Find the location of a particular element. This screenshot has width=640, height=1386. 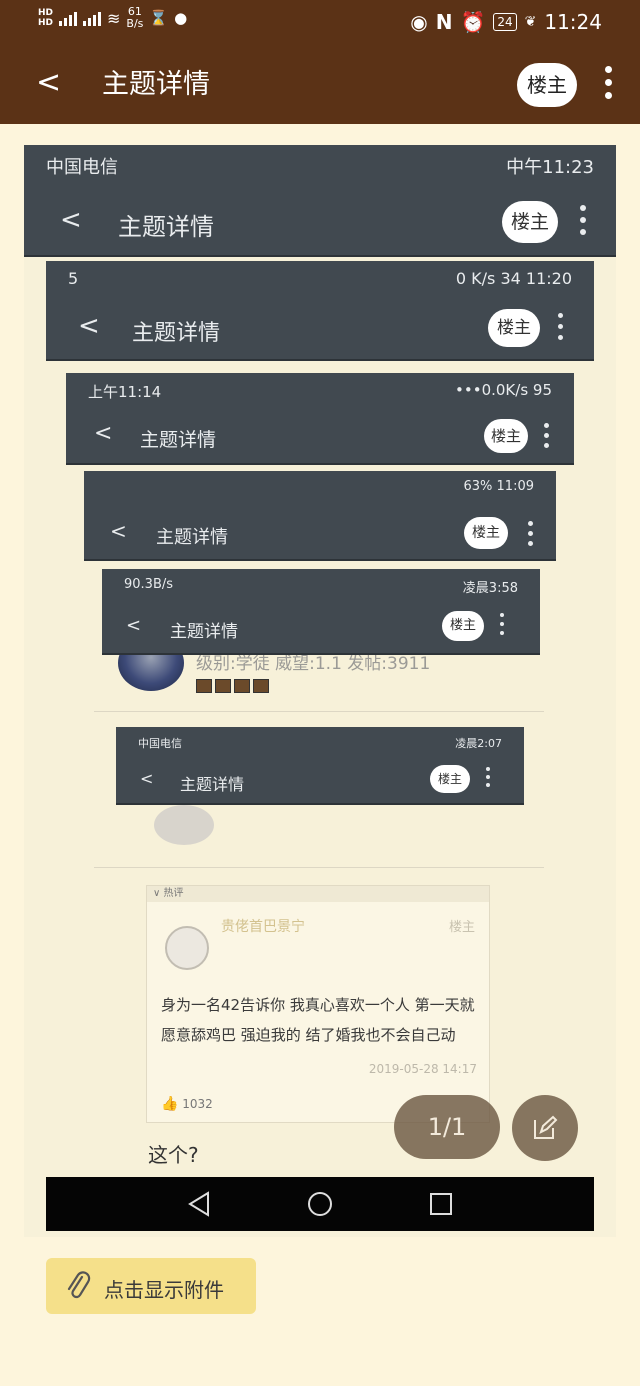

like-count: 👍 1032 is located at coordinates (187, 1104).